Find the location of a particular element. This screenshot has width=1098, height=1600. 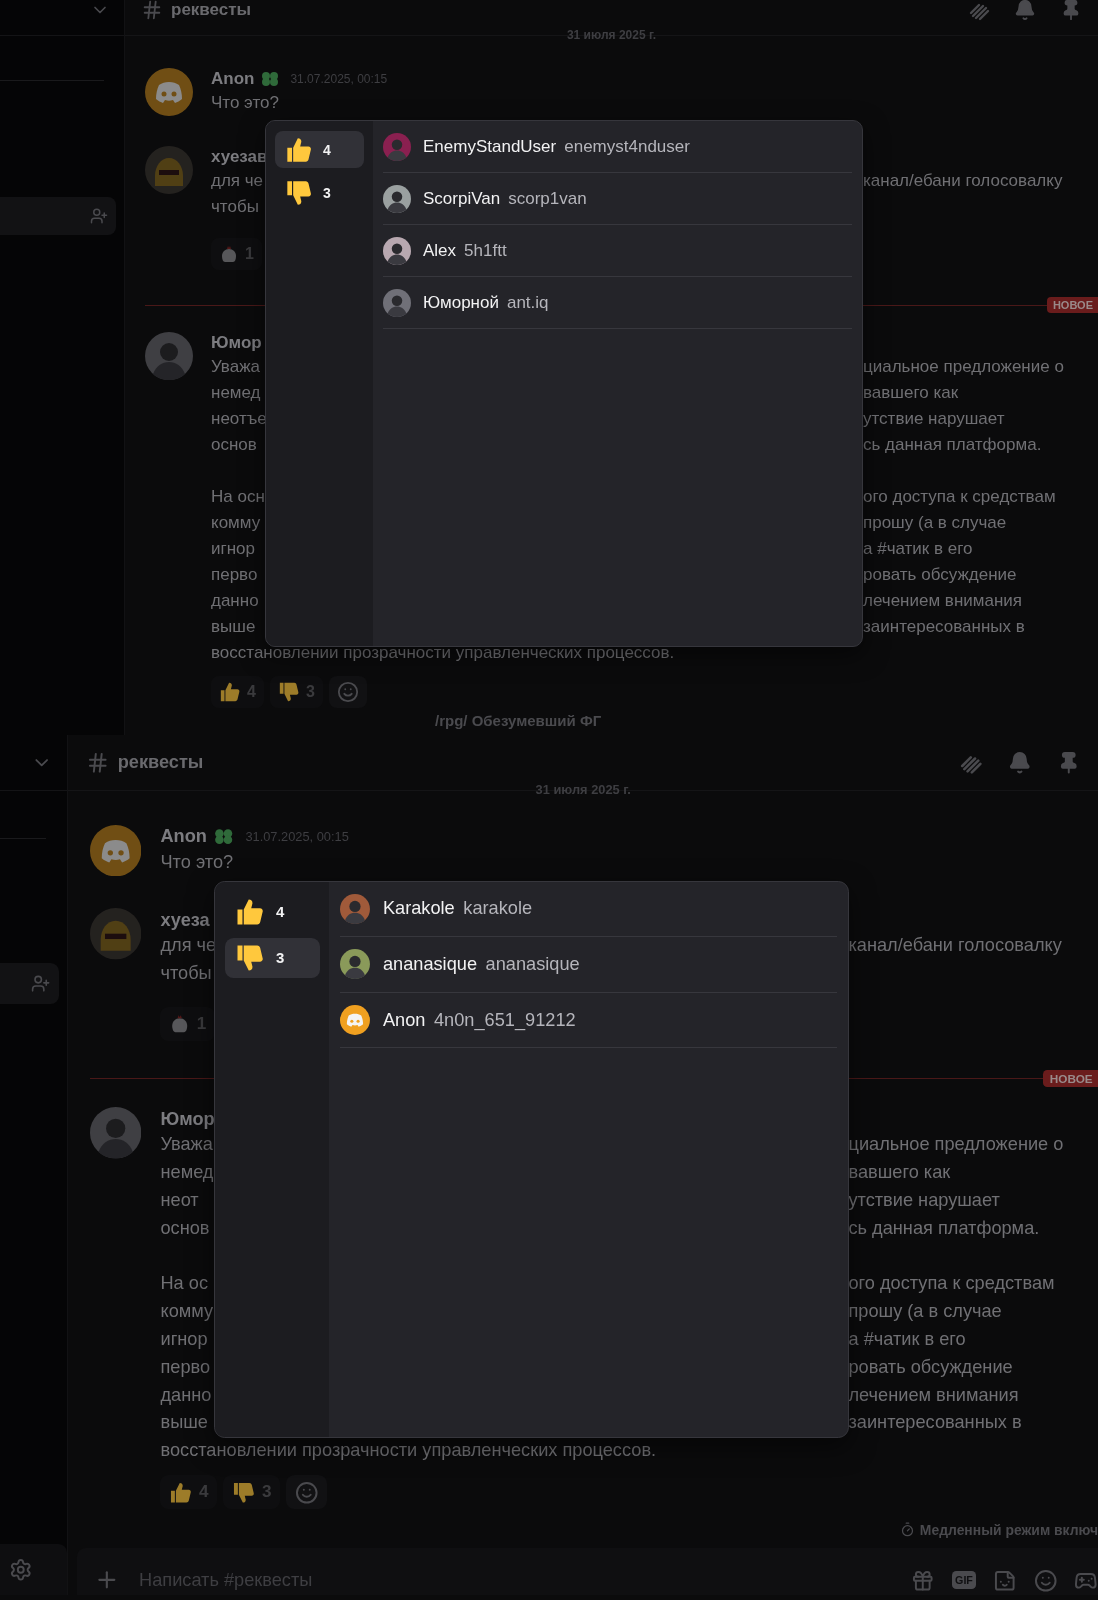

message-text: канал/ебани голосовалку is located at coordinates (963, 181).